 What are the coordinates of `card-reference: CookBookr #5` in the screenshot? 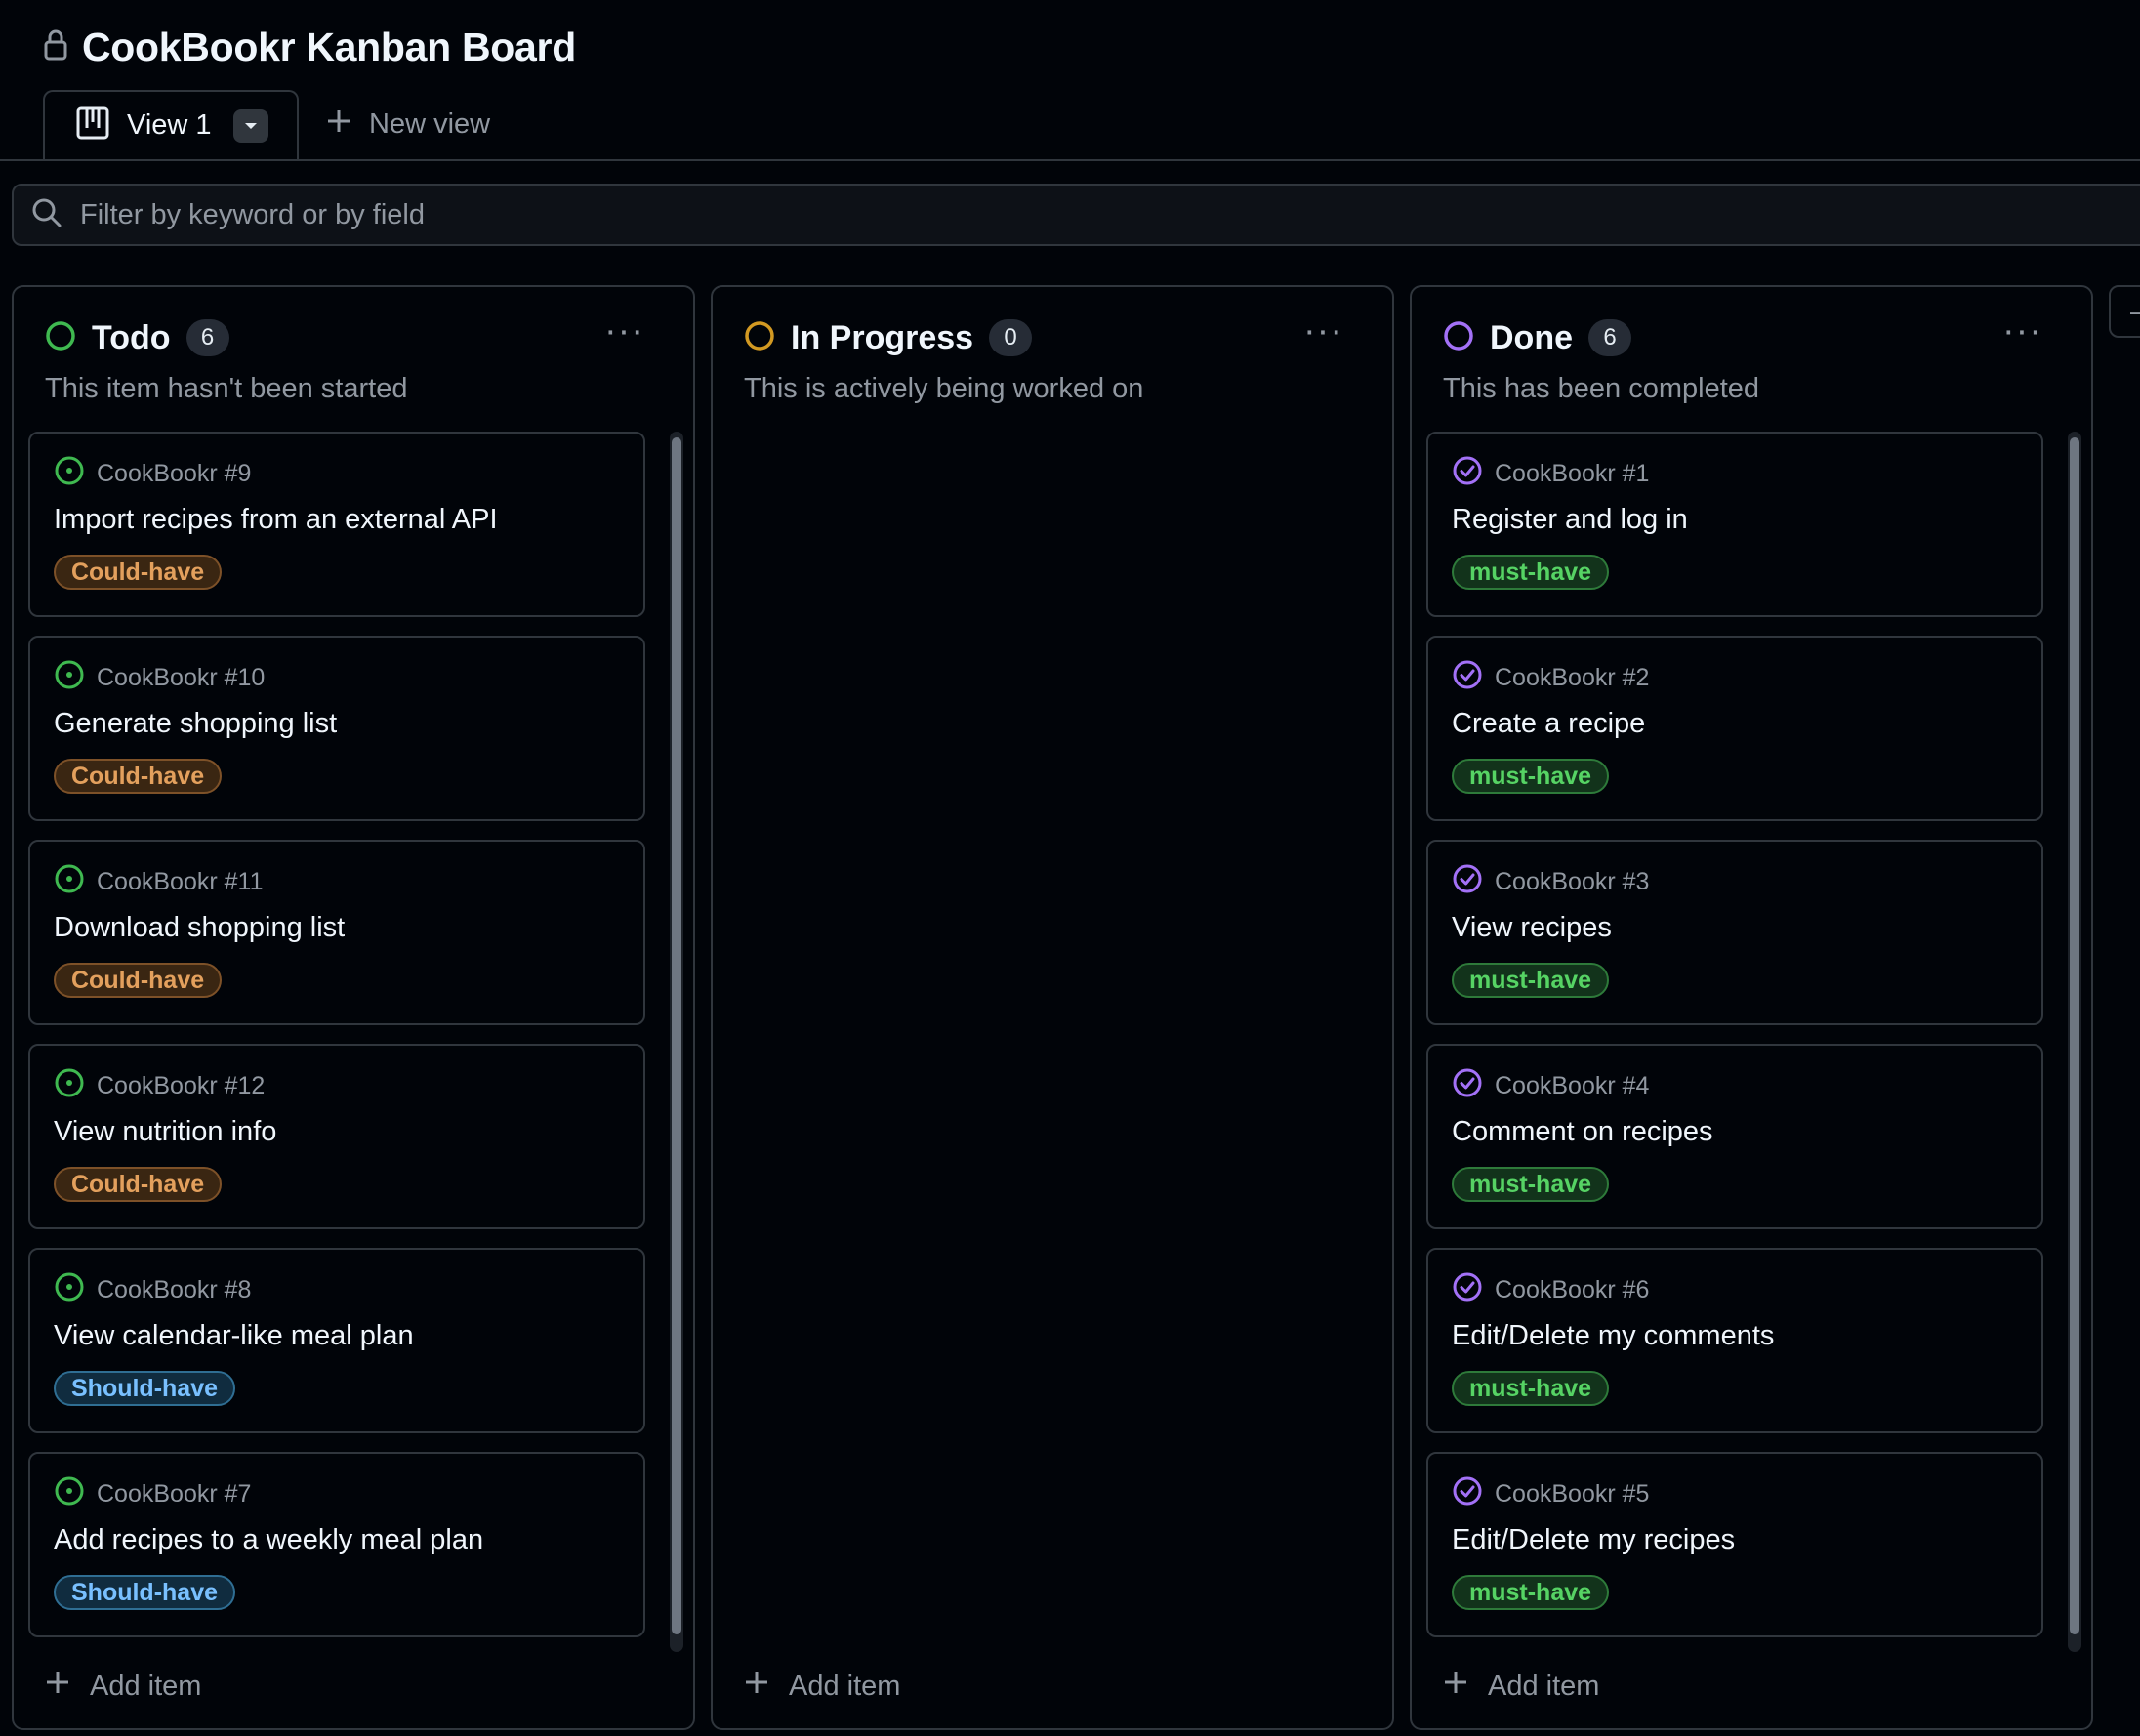 It's located at (1550, 1494).